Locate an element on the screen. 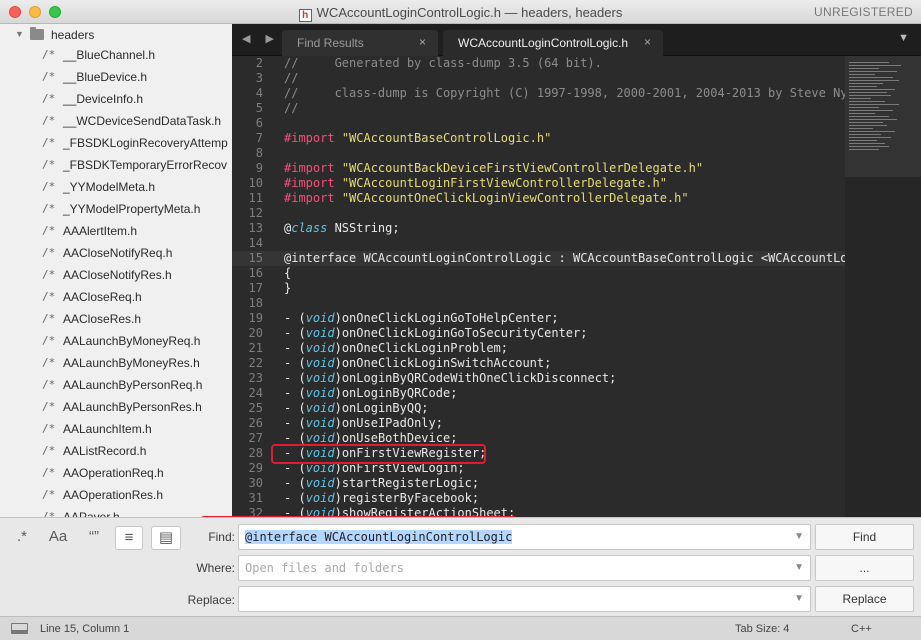  code-line: 29 - (void)onFirstViewLogin; is located at coordinates (538, 468).